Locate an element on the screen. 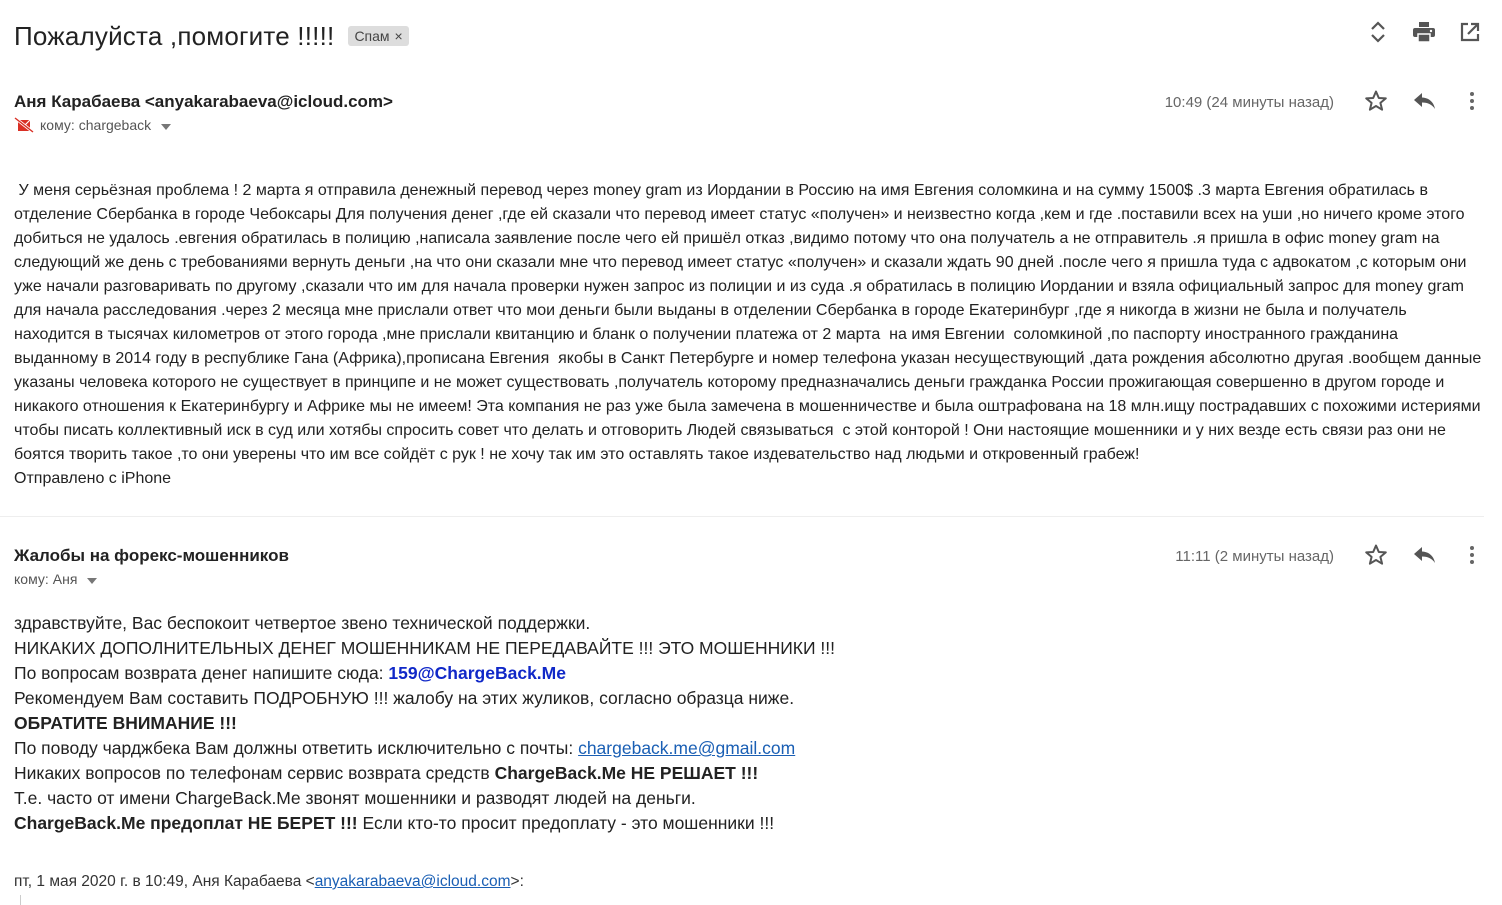  print-icon is located at coordinates (1424, 32).